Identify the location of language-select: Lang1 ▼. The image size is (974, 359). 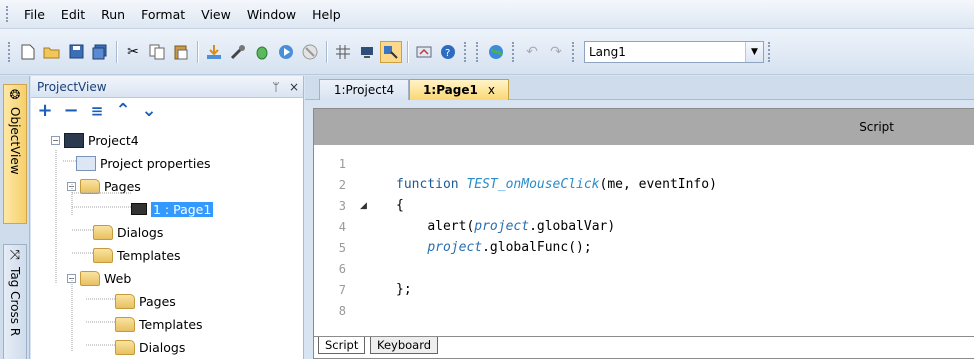
(674, 51).